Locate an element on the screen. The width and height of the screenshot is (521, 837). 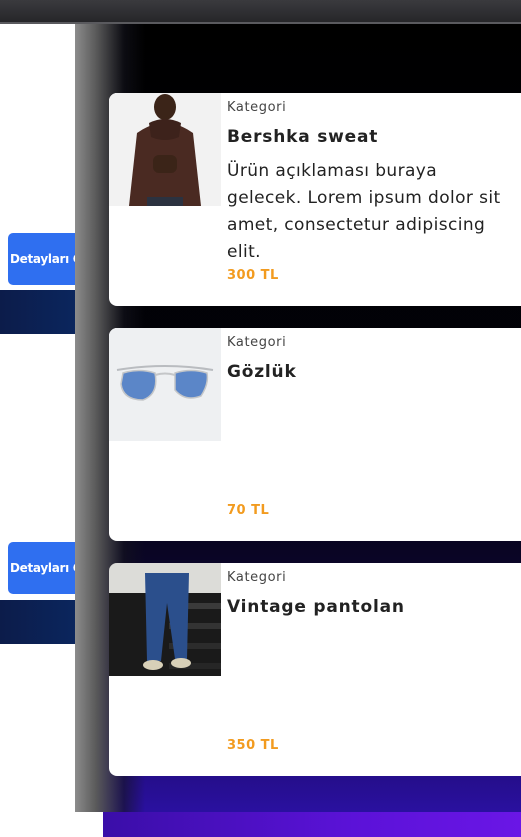
product-price: 300 TL is located at coordinates (253, 275).